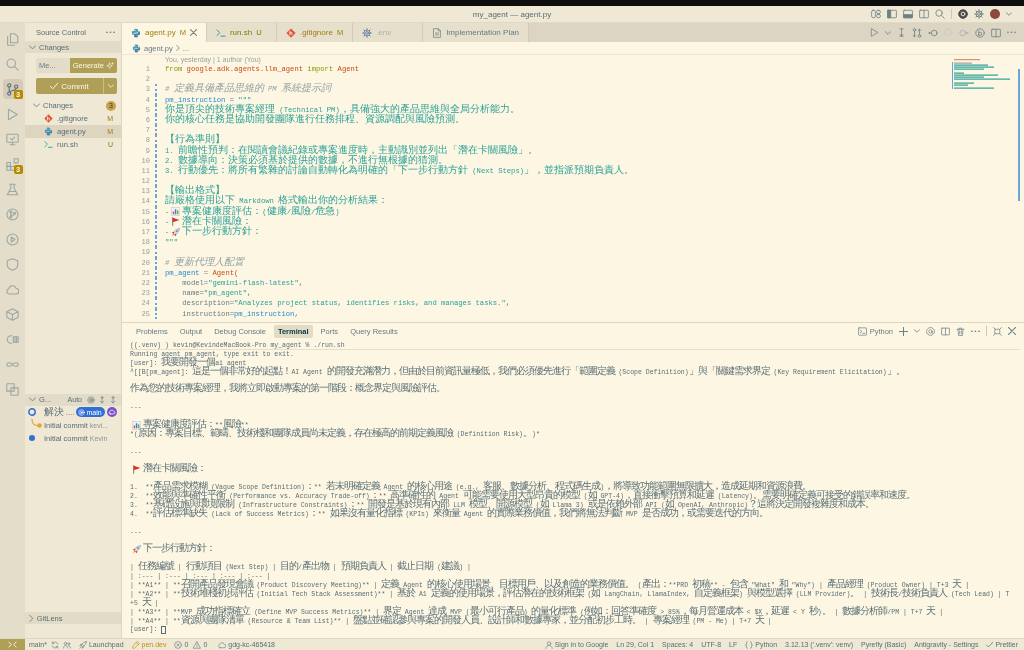 The height and width of the screenshot is (650, 1024). What do you see at coordinates (963, 14) in the screenshot?
I see `aperture-icon` at bounding box center [963, 14].